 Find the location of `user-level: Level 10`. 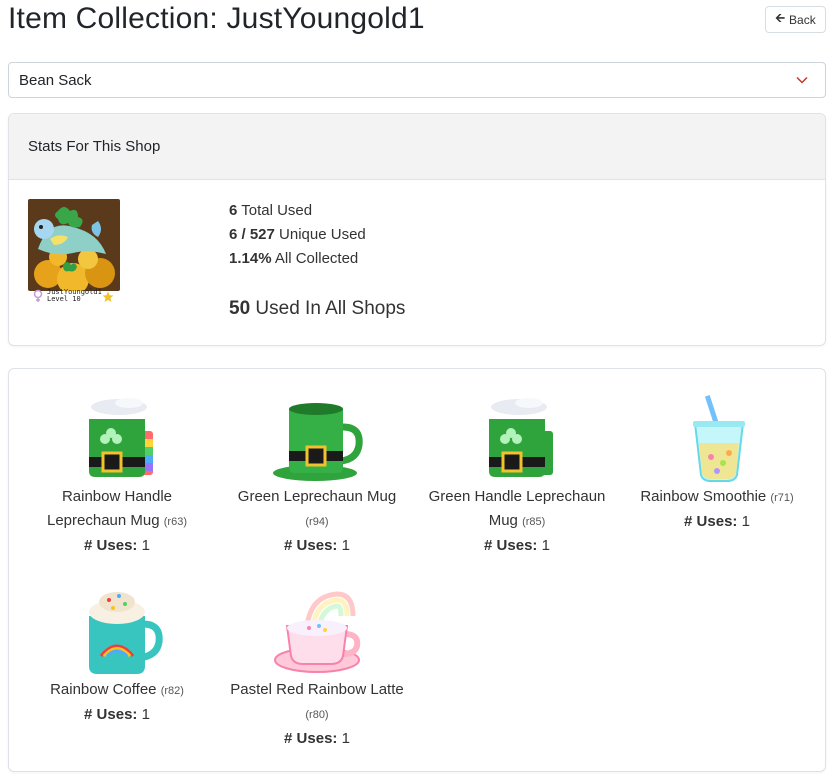

user-level: Level 10 is located at coordinates (64, 299).